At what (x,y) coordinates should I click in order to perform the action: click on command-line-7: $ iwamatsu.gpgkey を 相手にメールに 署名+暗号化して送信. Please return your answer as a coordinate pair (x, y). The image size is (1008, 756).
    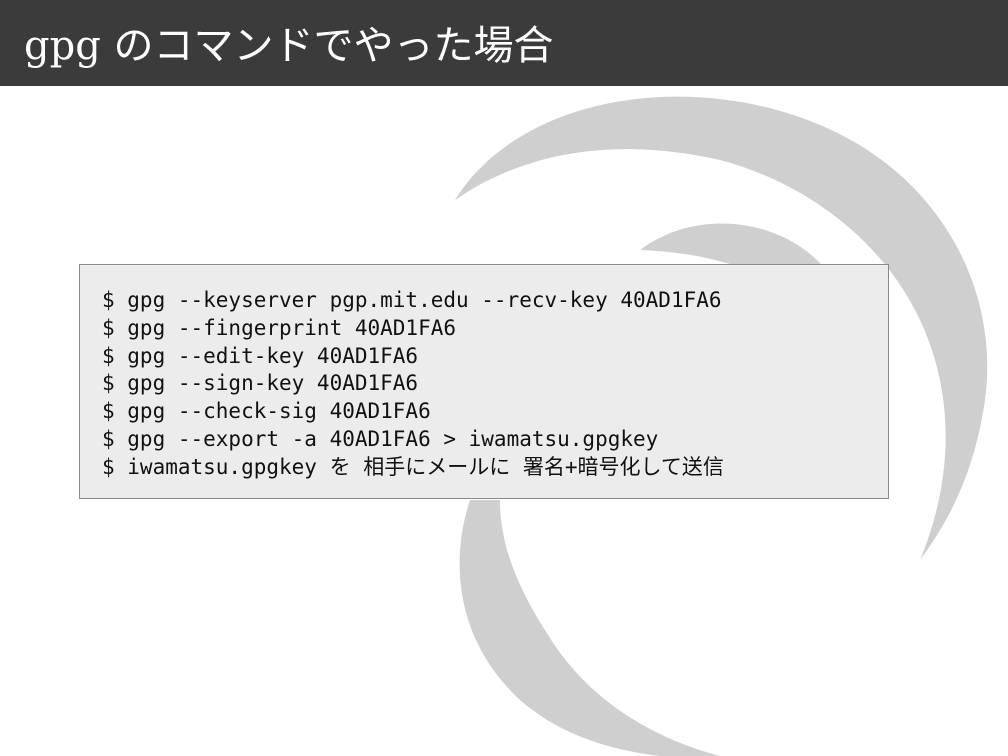
    Looking at the image, I should click on (413, 466).